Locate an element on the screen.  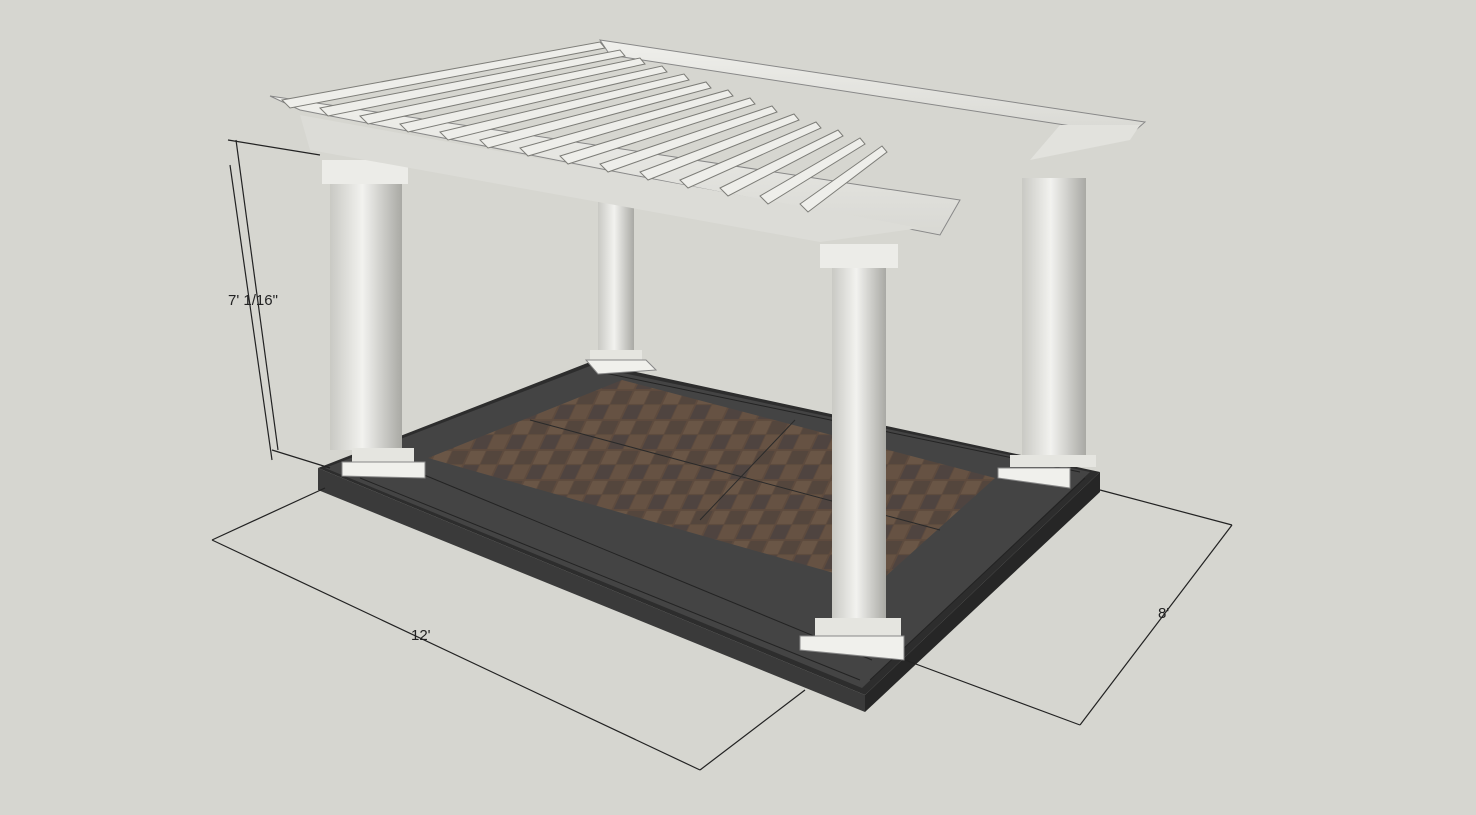
length-label: 12' is located at coordinates (421, 635).